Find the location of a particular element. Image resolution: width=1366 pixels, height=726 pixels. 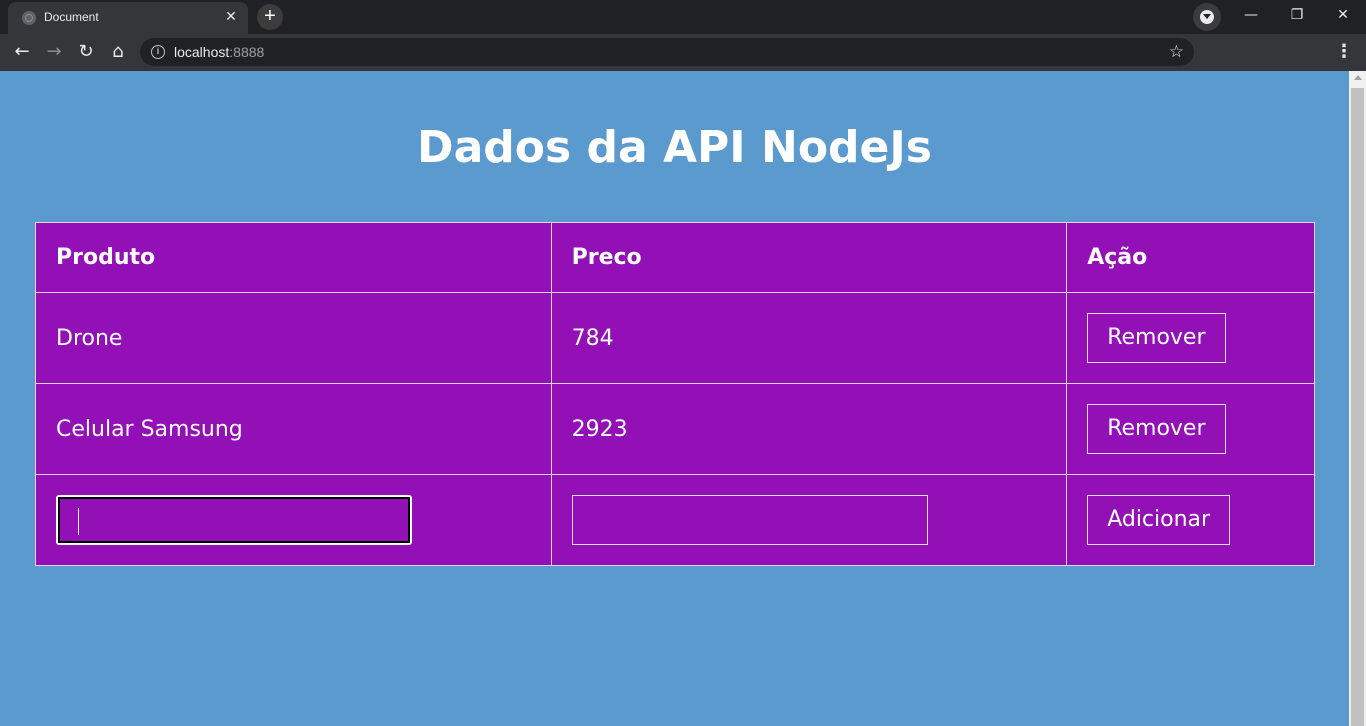

header-preco: Preco is located at coordinates (809, 257).